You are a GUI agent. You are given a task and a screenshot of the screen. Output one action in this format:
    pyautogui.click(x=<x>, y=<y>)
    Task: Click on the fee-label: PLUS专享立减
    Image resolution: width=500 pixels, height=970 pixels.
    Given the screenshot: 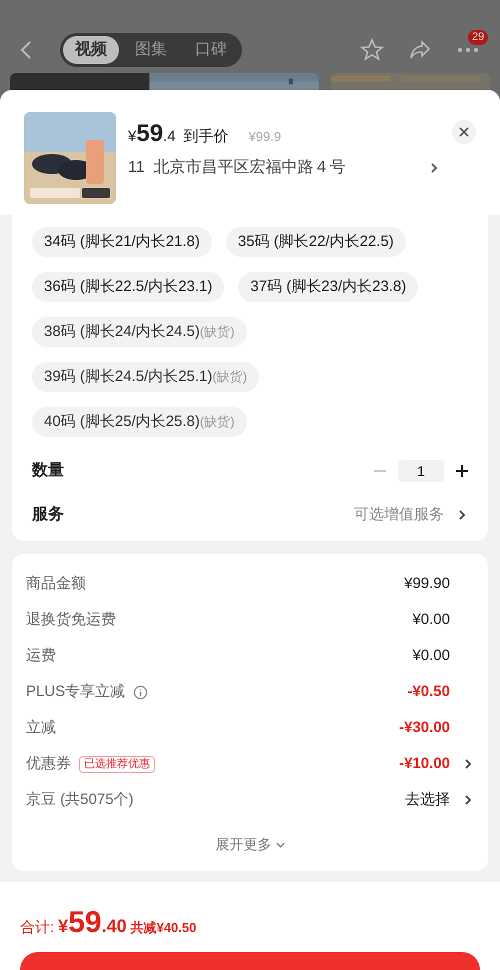 What is the action you would take?
    pyautogui.click(x=76, y=692)
    